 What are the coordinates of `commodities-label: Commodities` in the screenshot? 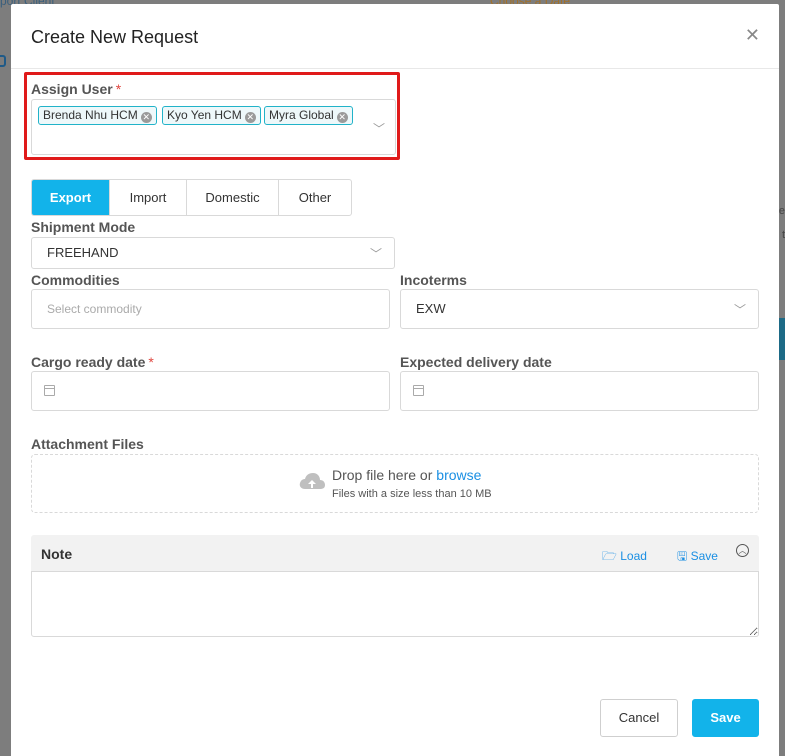 It's located at (75, 280).